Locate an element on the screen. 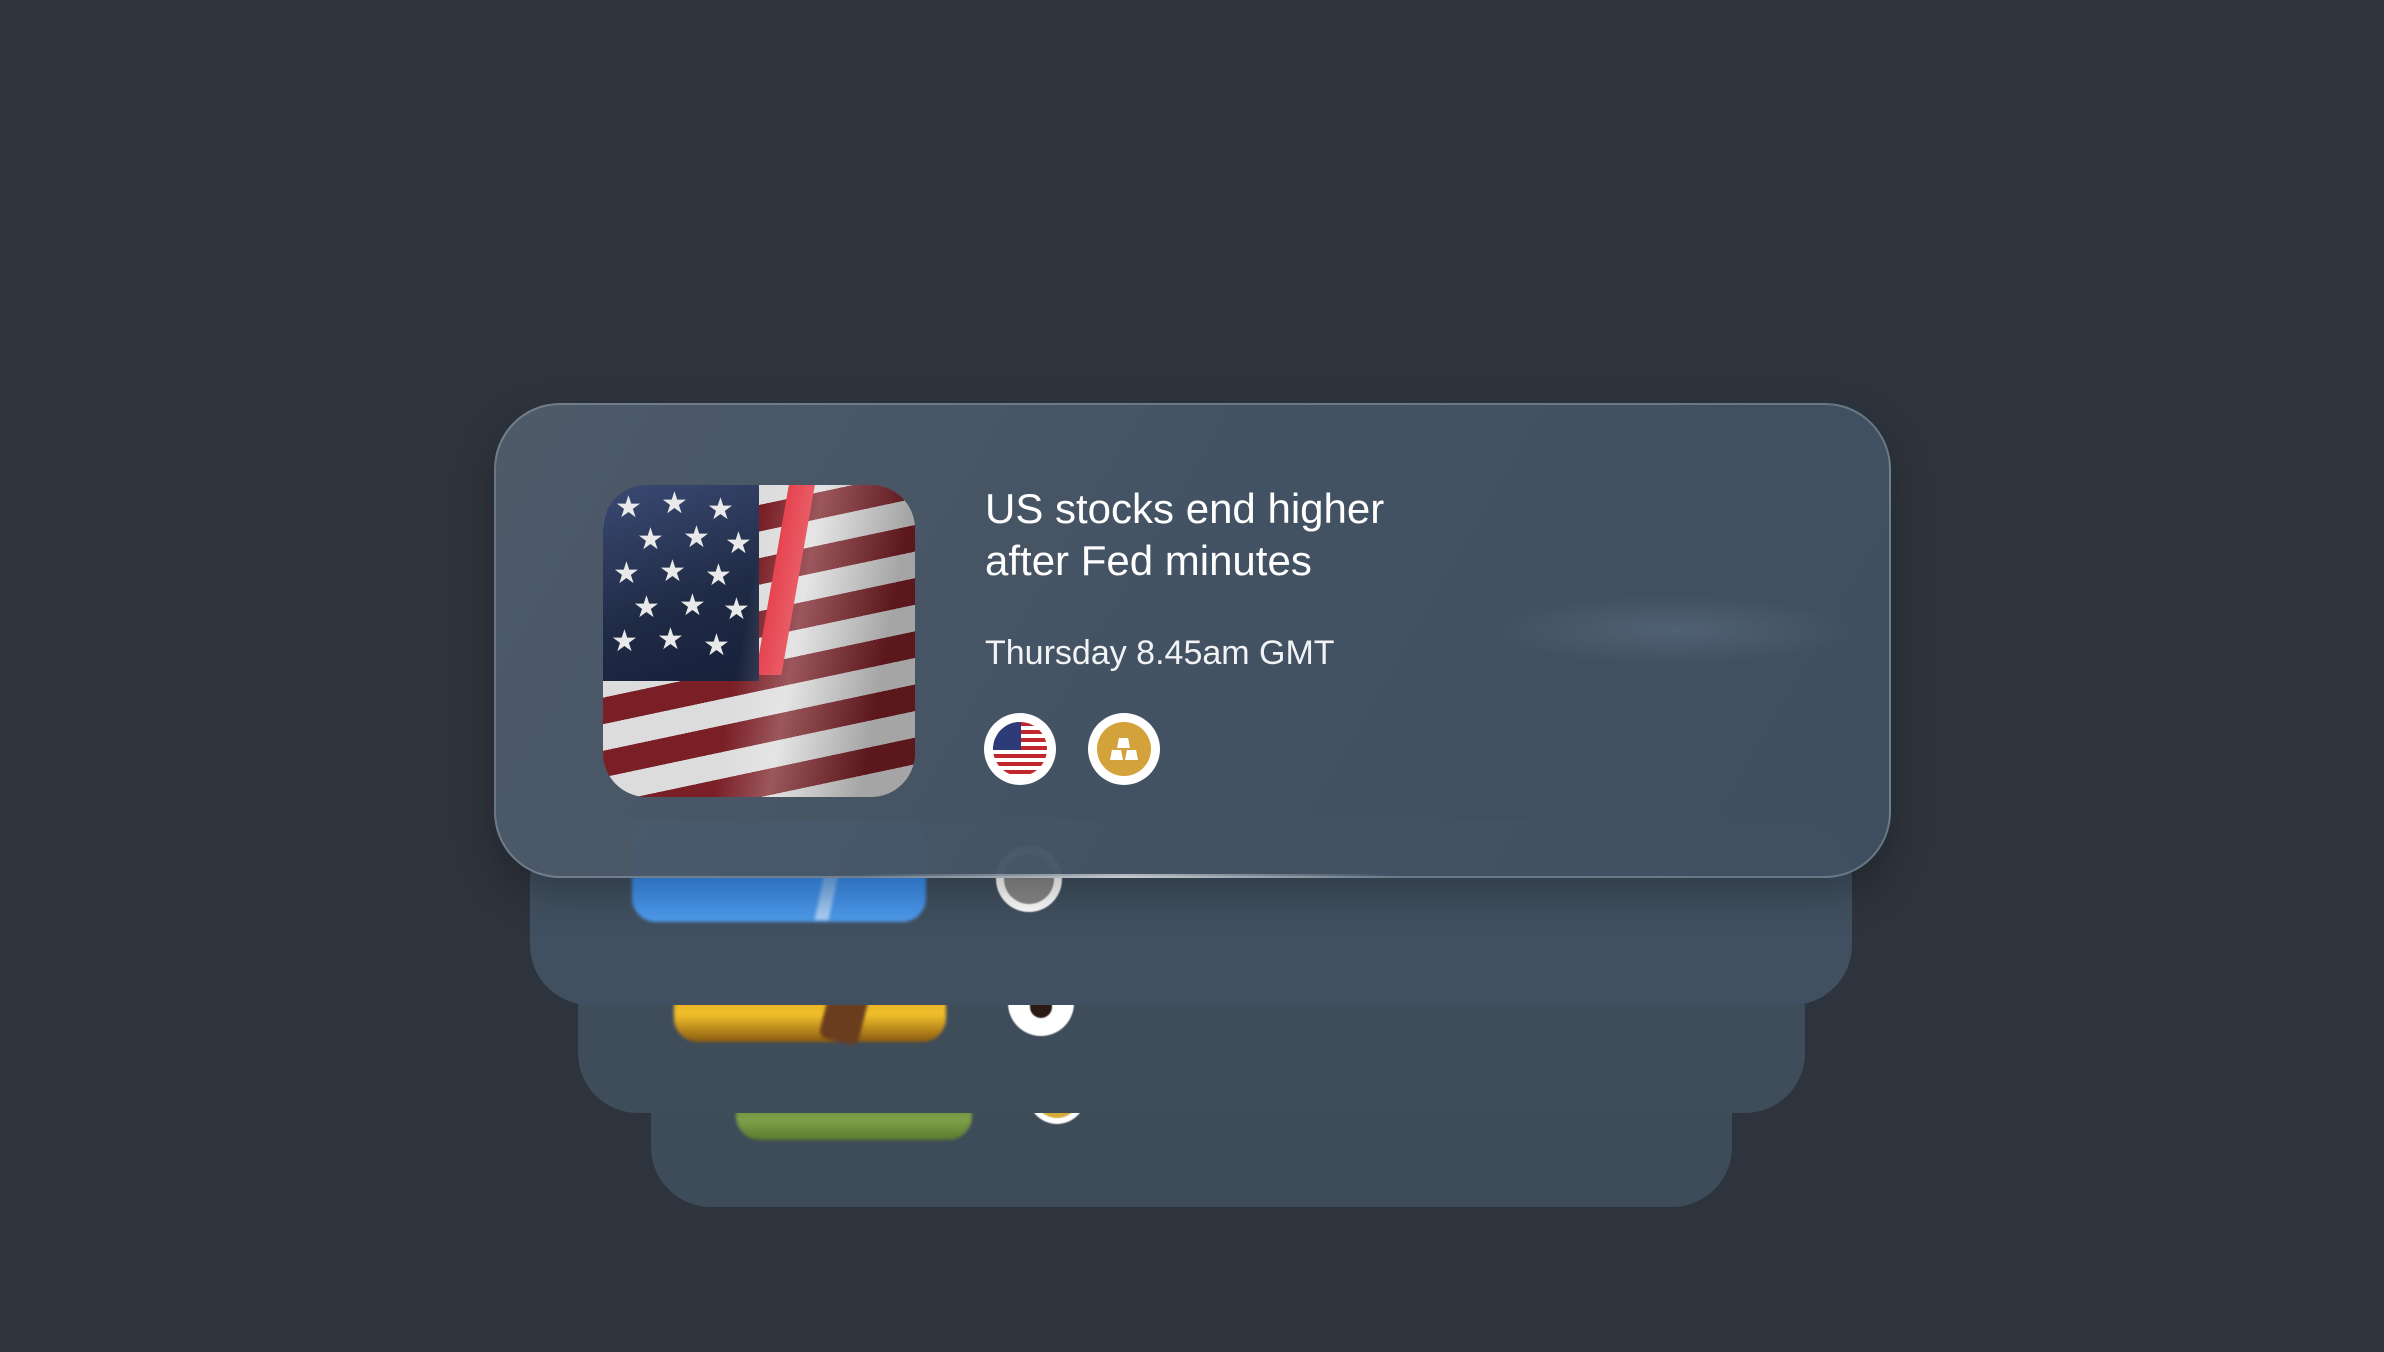 Image resolution: width=2384 pixels, height=1352 pixels. headline: US stocks end higher after Fed minutes is located at coordinates (1265, 535).